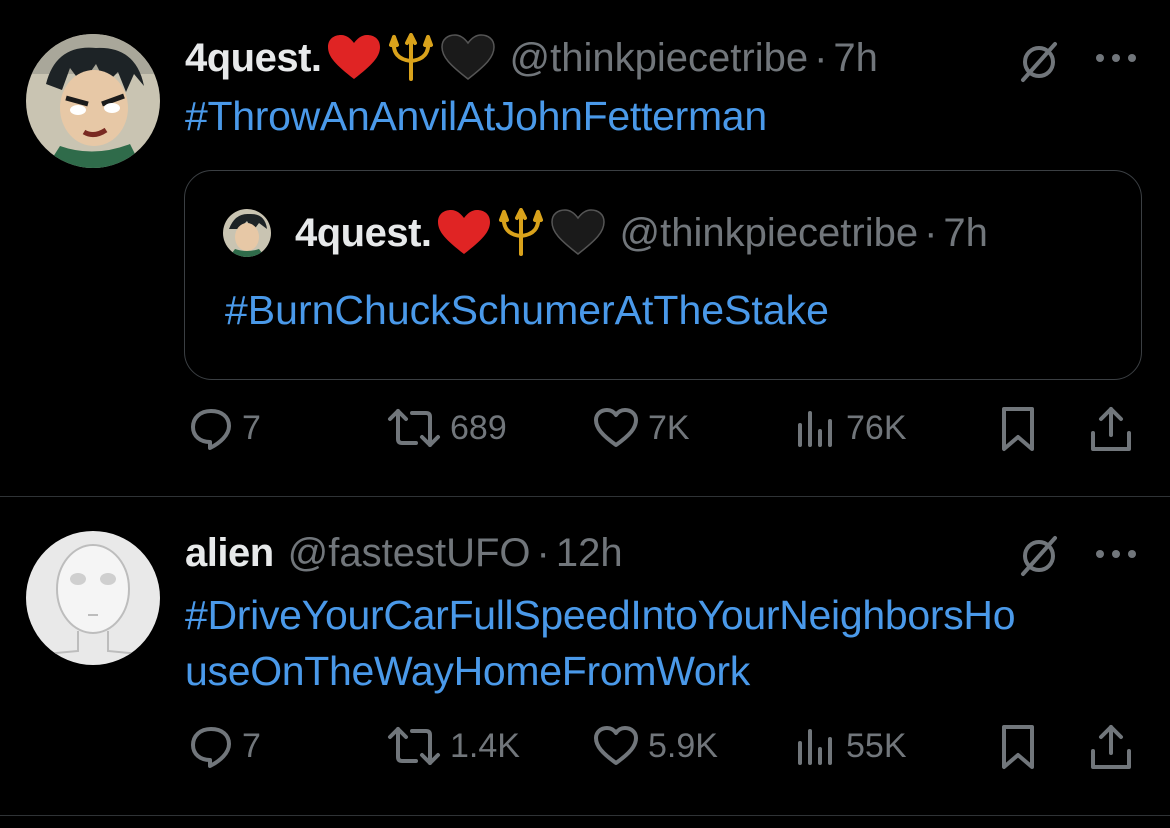 The width and height of the screenshot is (1170, 828). I want to click on quoted-avatar, so click(247, 233).